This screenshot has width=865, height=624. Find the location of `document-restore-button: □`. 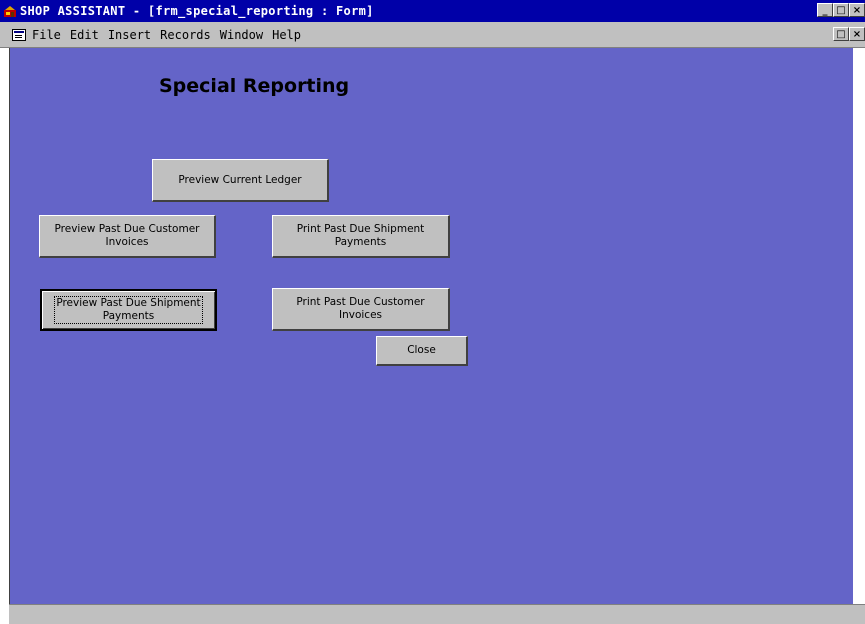

document-restore-button: □ is located at coordinates (841, 34).